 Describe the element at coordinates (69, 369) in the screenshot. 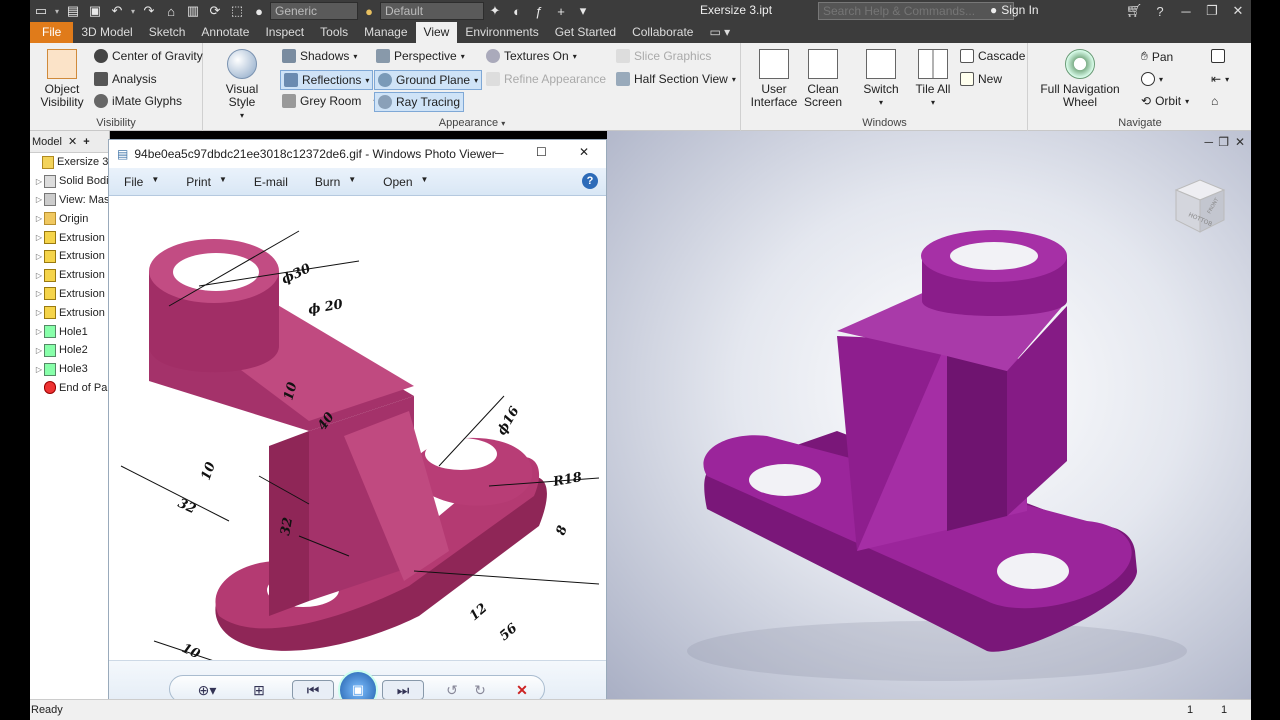

I see `tree-item: ▷ Hole3` at that location.